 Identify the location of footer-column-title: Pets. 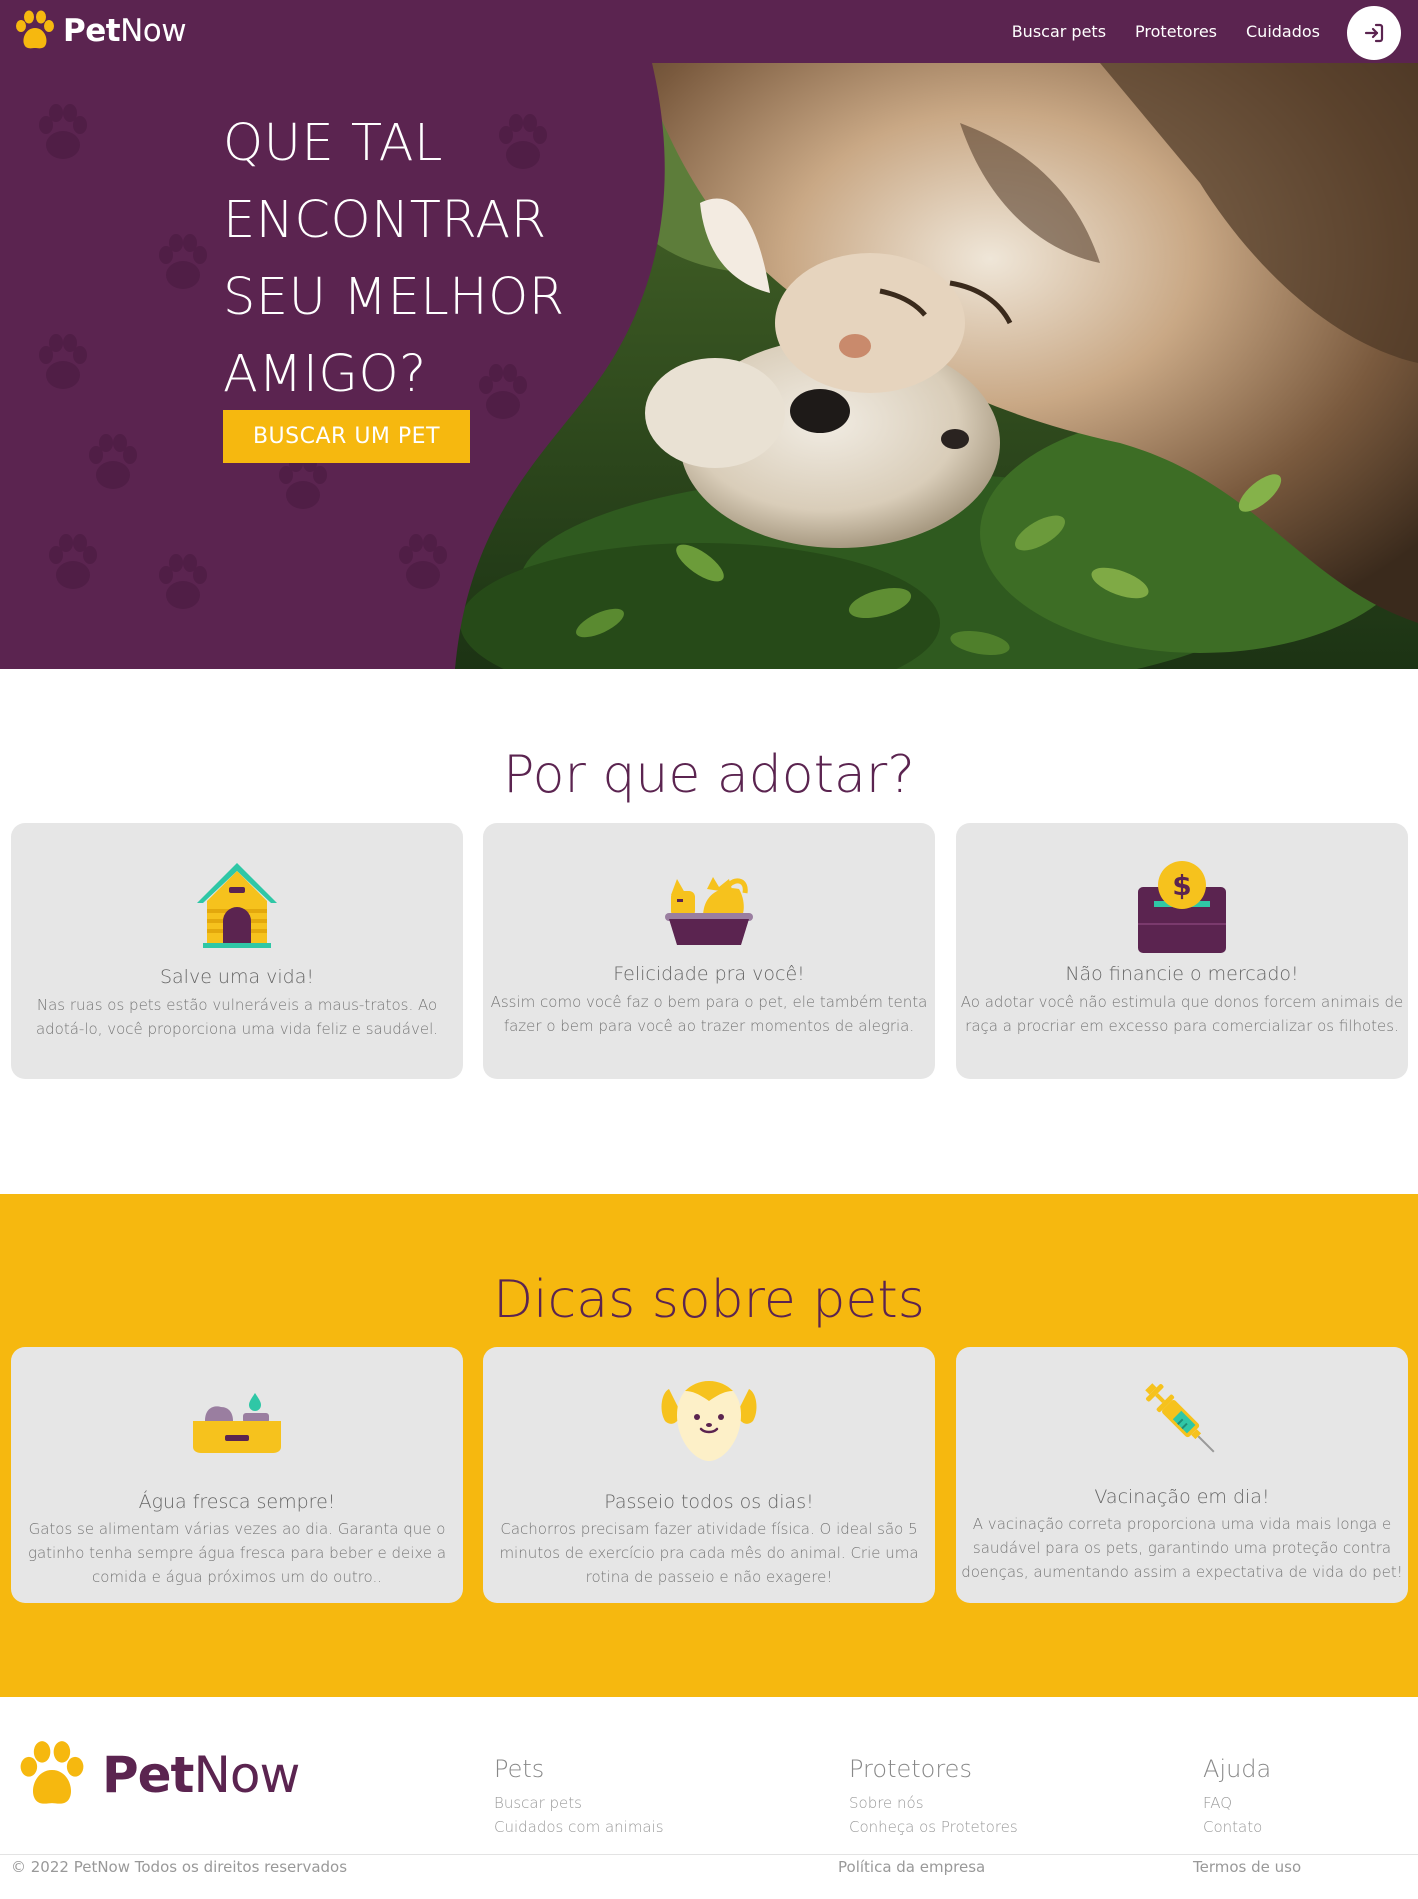
(519, 1769).